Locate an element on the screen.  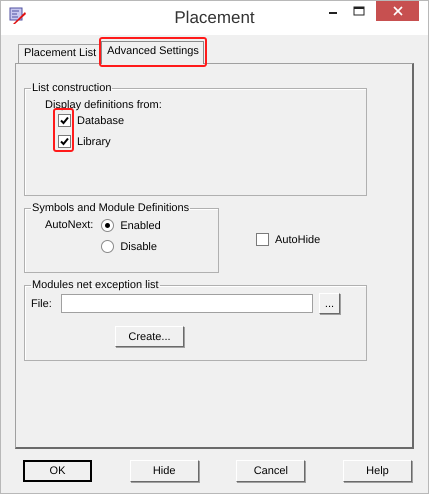
caption-label: Display definitions from: is located at coordinates (104, 105).